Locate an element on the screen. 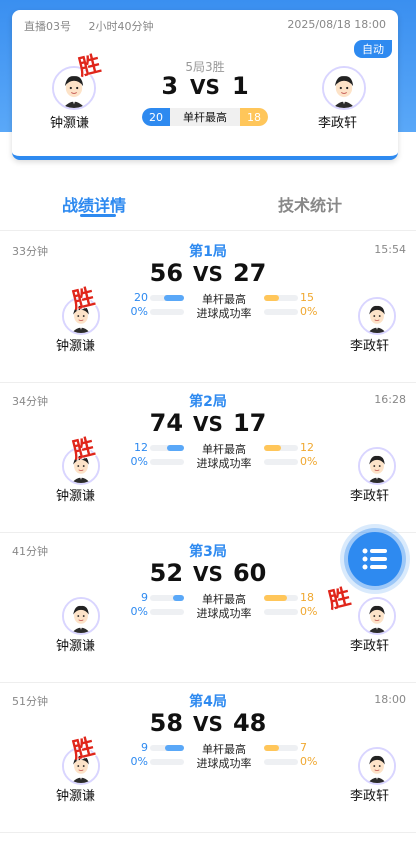  divider is located at coordinates (208, 230).